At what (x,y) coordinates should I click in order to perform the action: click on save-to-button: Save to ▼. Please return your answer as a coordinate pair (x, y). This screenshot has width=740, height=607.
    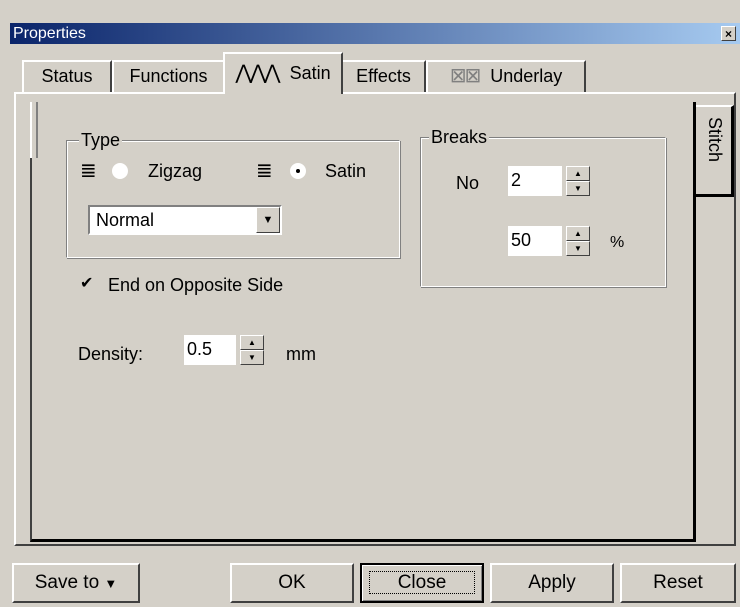
    Looking at the image, I should click on (76, 583).